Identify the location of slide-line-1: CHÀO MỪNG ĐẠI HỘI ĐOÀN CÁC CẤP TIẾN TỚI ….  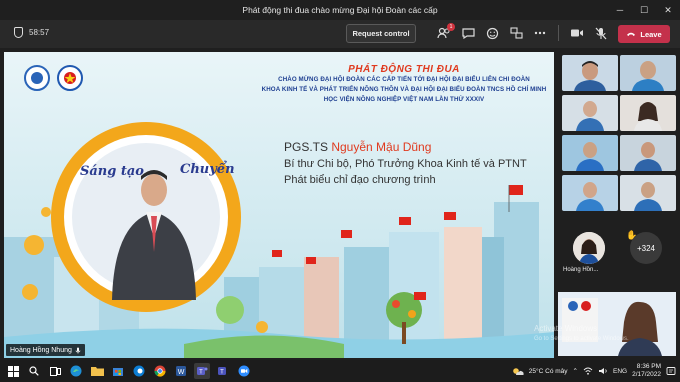
(404, 79).